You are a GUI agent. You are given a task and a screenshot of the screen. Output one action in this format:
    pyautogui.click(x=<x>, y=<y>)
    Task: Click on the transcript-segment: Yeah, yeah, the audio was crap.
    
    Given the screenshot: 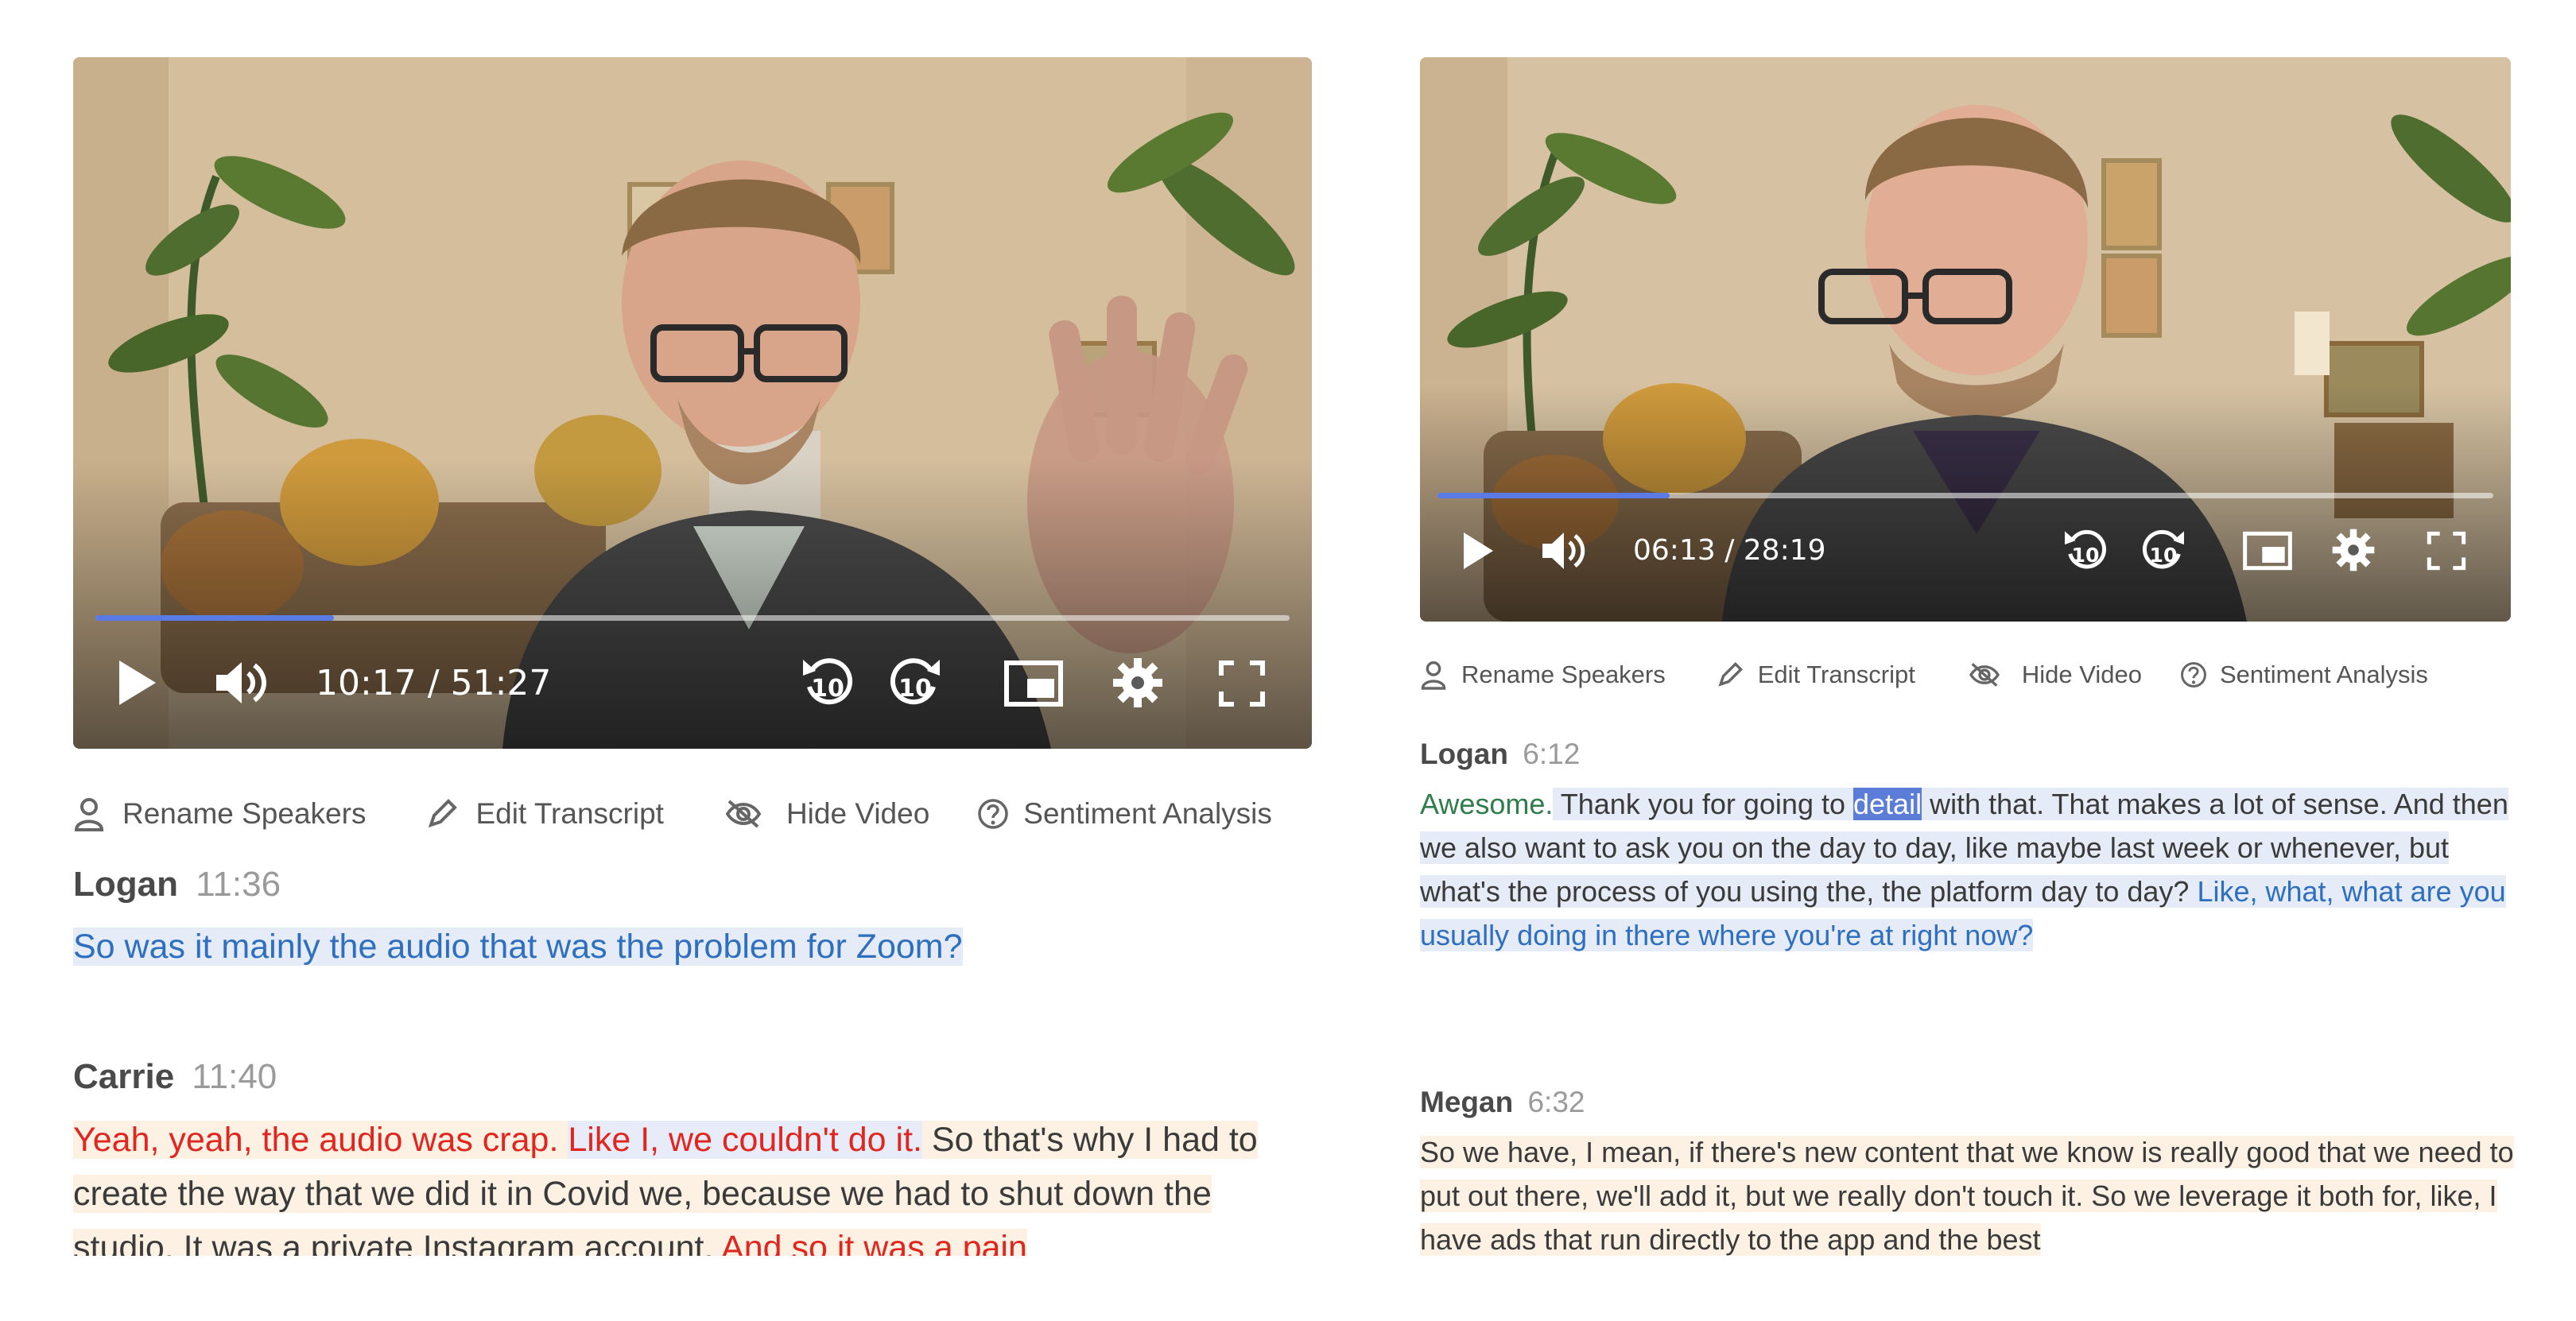 What is the action you would take?
    pyautogui.click(x=316, y=1140)
    